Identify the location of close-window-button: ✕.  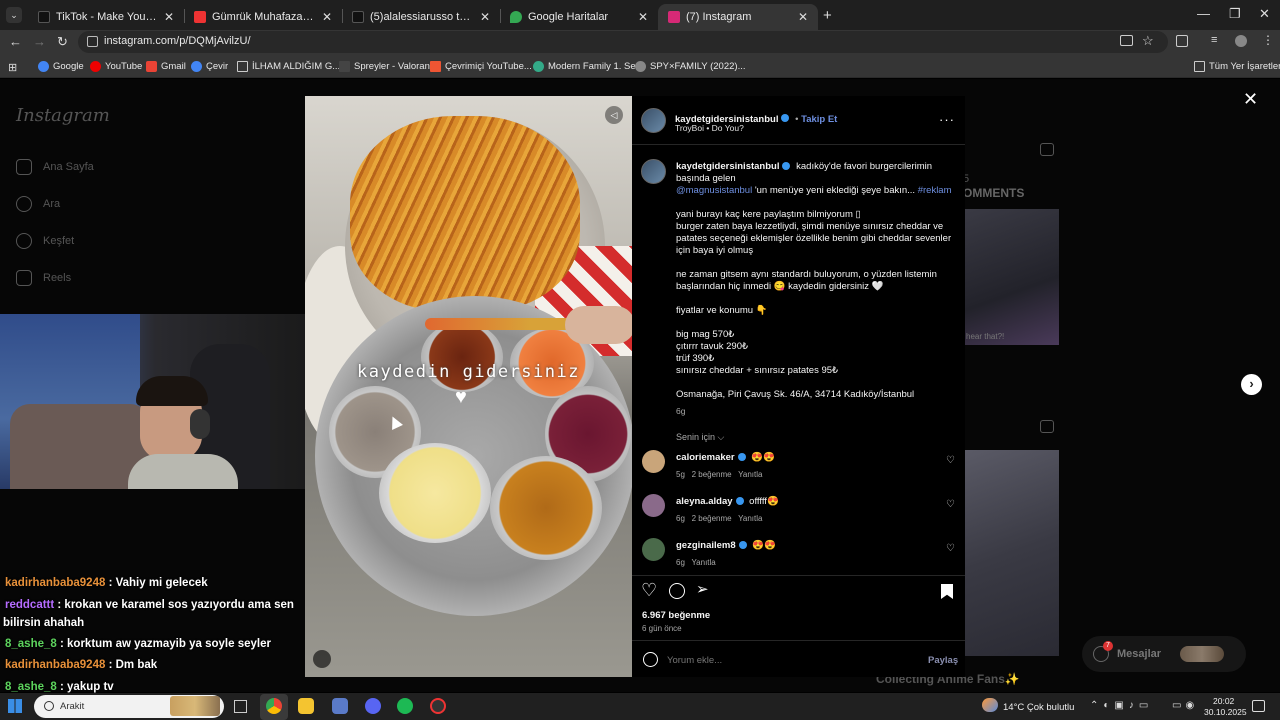
(1264, 14).